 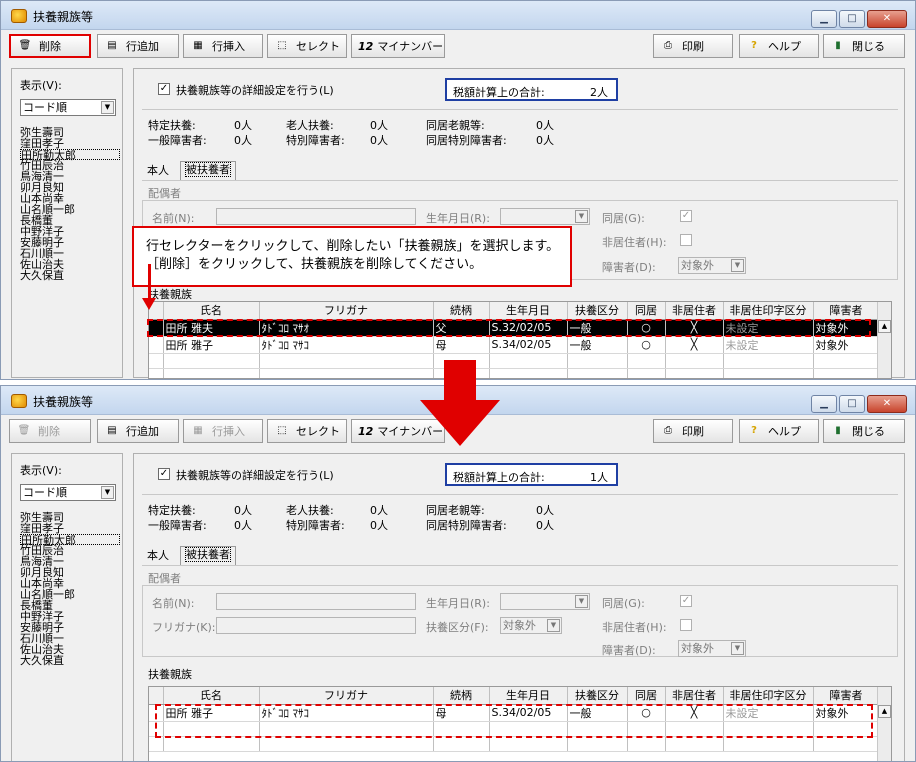 I want to click on cell-furigana: ﾀﾄﾞｺﾛ ﾏｻｺ, so click(x=346, y=345).